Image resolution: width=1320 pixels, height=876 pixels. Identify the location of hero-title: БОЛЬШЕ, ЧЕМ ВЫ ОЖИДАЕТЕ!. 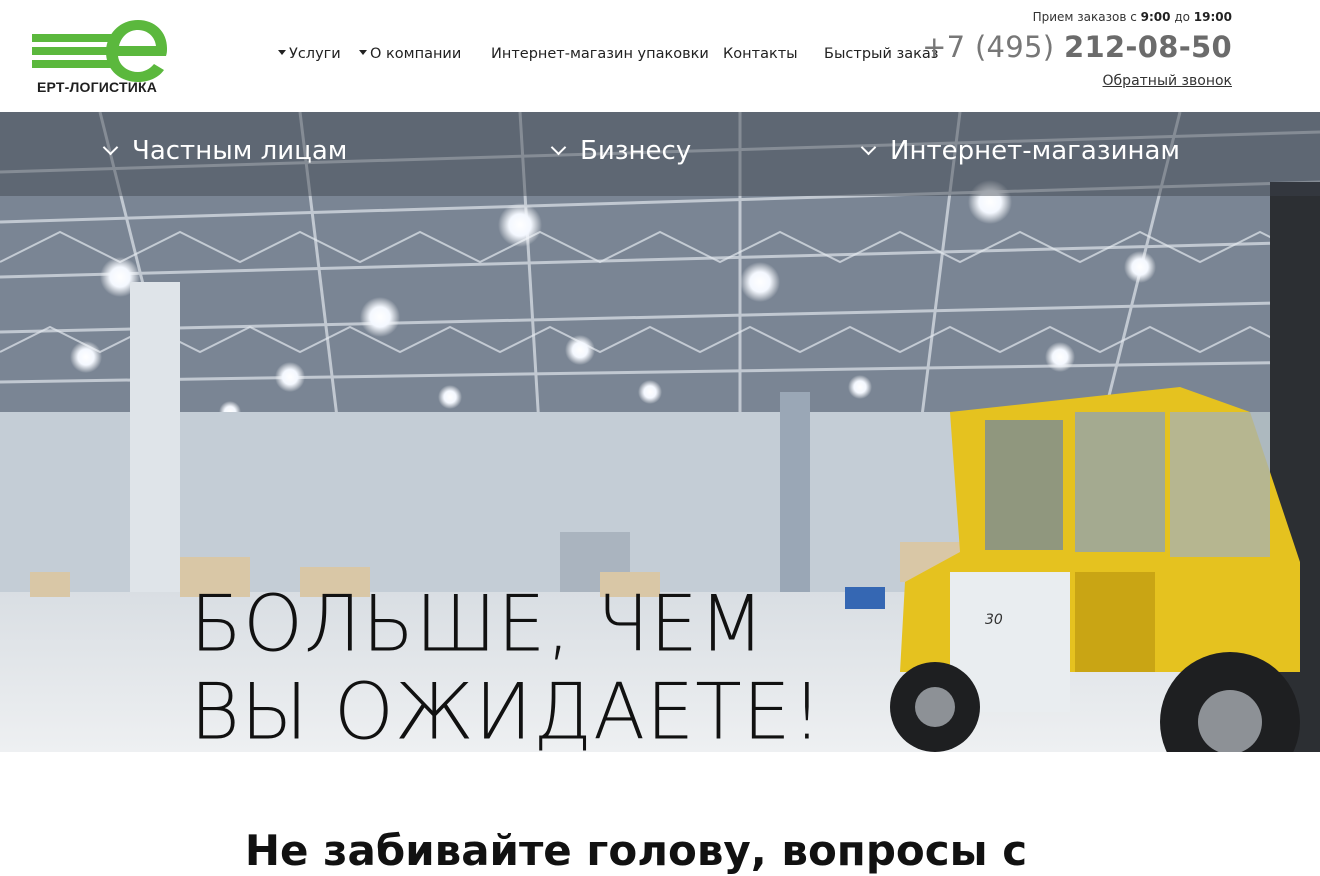
(506, 666).